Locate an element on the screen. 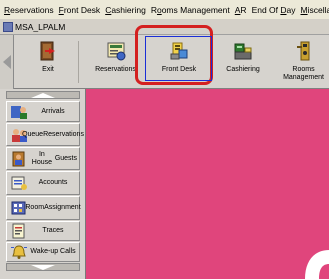 The width and height of the screenshot is (329, 279). sidebar-item-arrivals-label: Arrivals is located at coordinates (53, 111).